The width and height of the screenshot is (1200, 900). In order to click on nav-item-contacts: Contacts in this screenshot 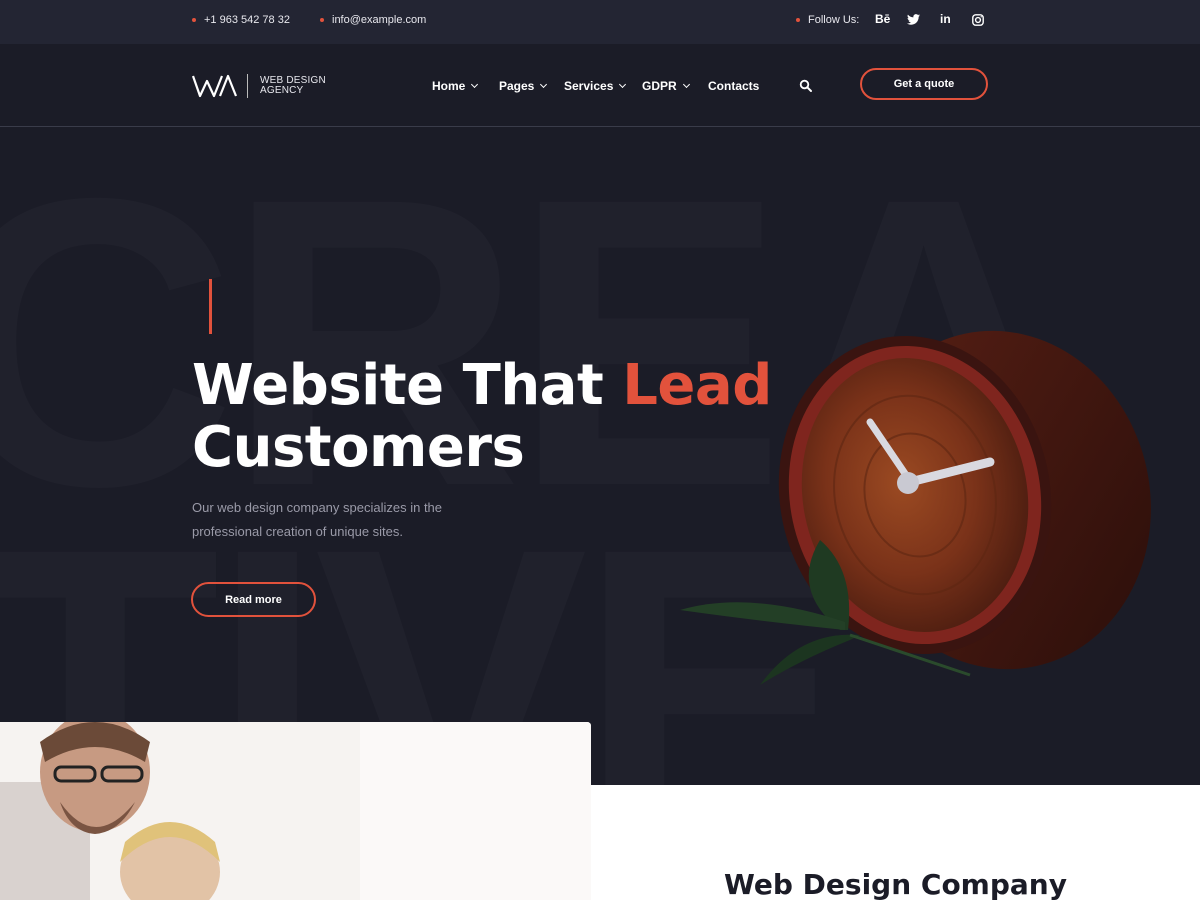, I will do `click(733, 86)`.